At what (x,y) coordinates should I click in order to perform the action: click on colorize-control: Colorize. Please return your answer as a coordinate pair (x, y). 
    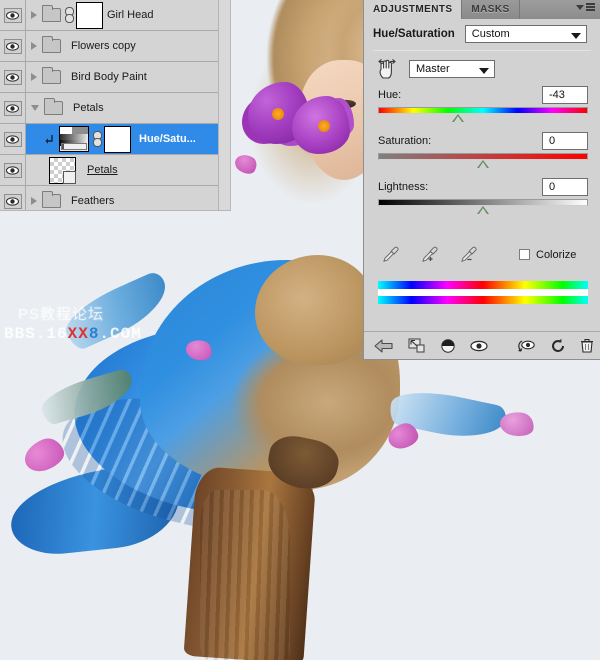
    Looking at the image, I should click on (547, 255).